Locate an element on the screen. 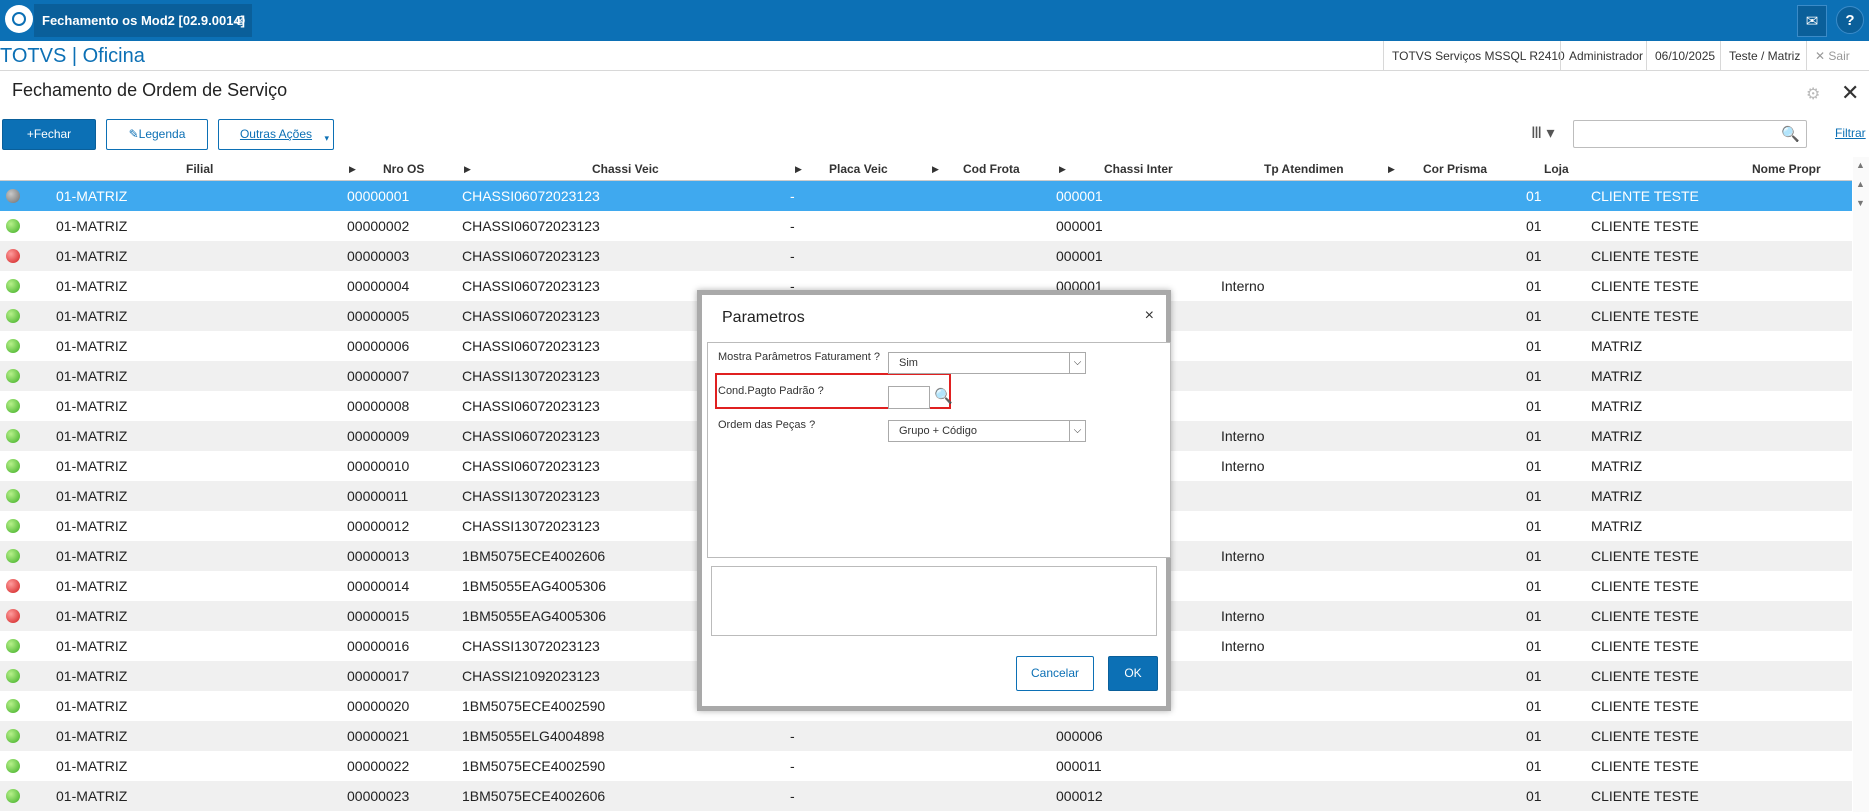 The height and width of the screenshot is (812, 1869). col-chassi-inter: Chassi Inter is located at coordinates (1138, 169).